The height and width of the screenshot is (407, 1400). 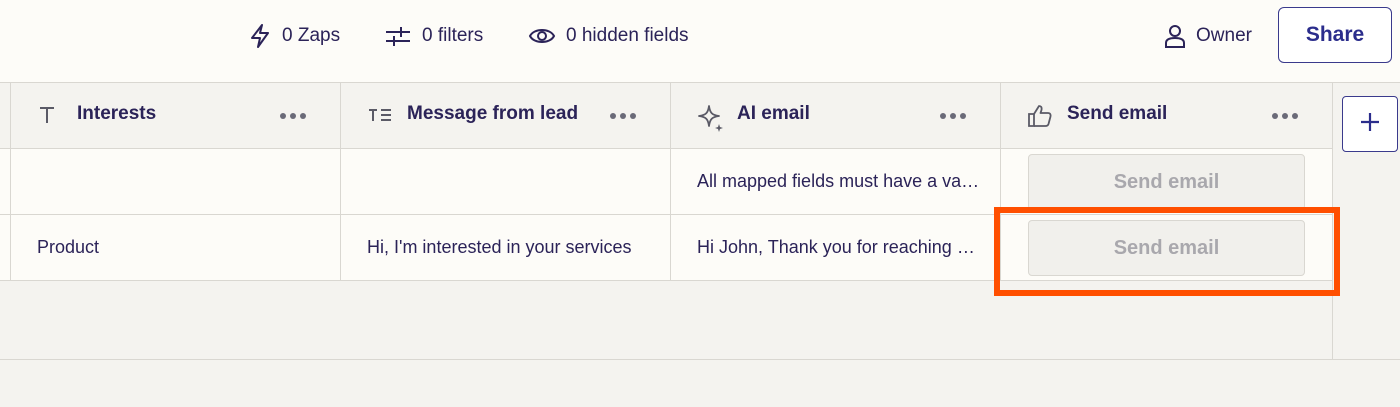 What do you see at coordinates (1117, 113) in the screenshot?
I see `column-label: Send email` at bounding box center [1117, 113].